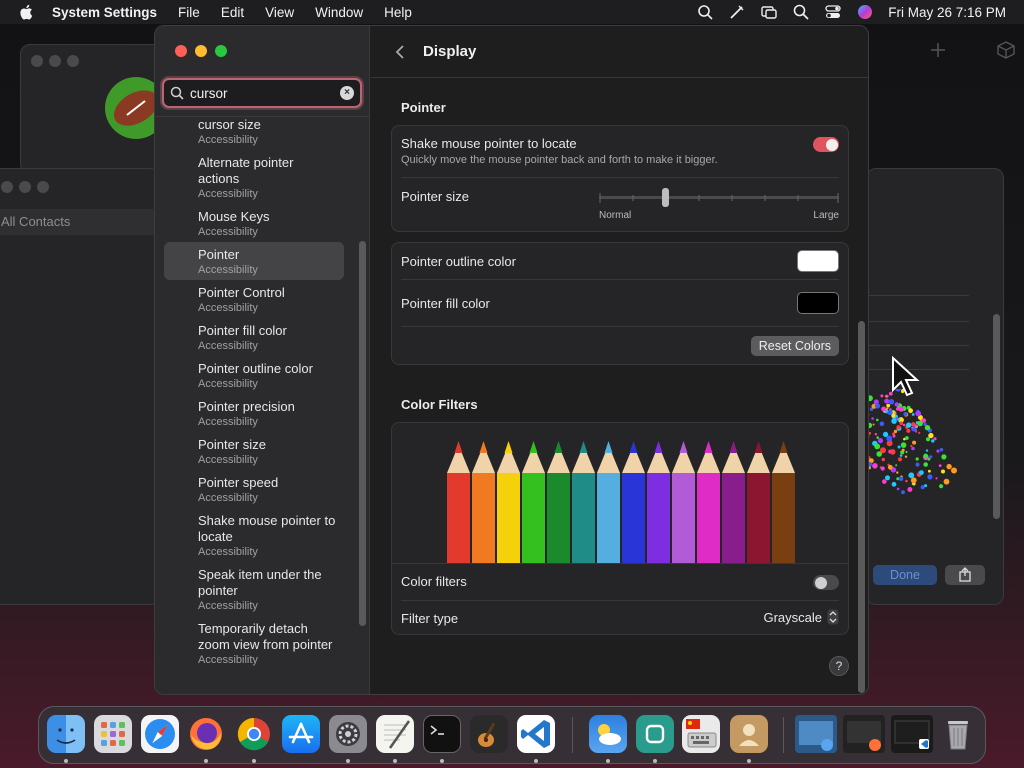 The width and height of the screenshot is (1024, 768). Describe the element at coordinates (737, 12) in the screenshot. I see `pen-status-icon` at that location.